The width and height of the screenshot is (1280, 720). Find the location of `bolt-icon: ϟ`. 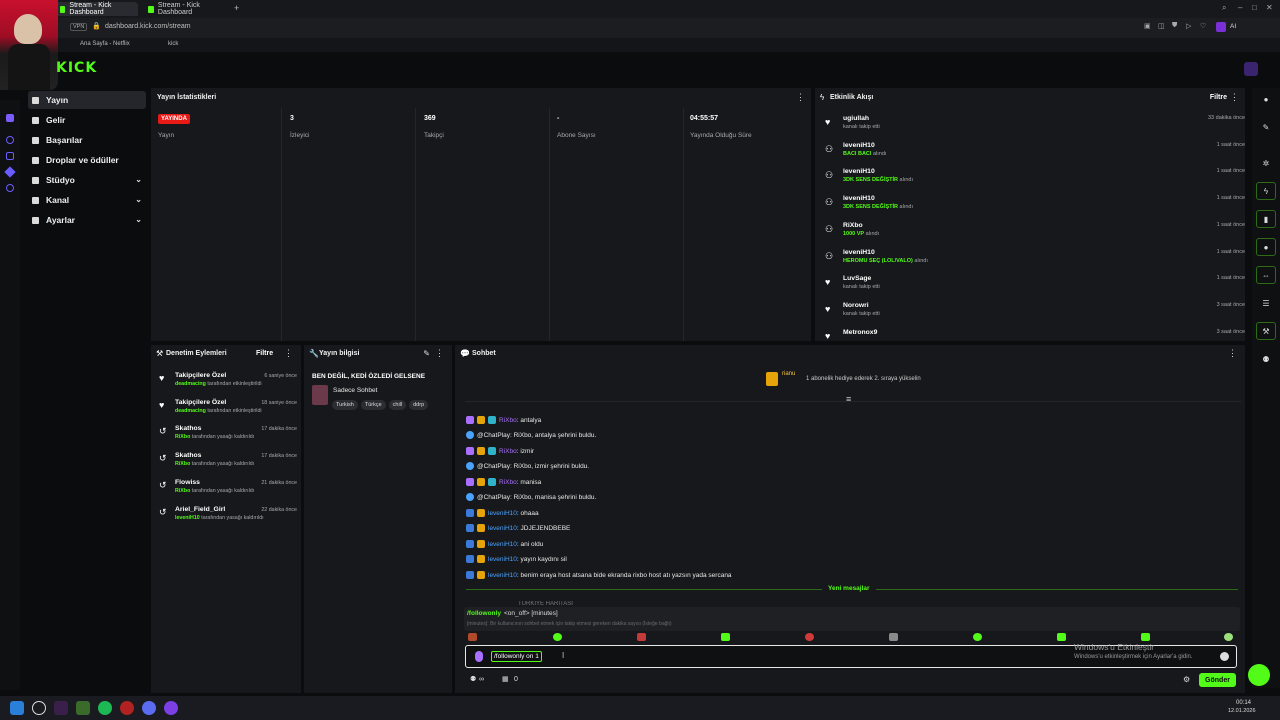

bolt-icon: ϟ is located at coordinates (1266, 191).